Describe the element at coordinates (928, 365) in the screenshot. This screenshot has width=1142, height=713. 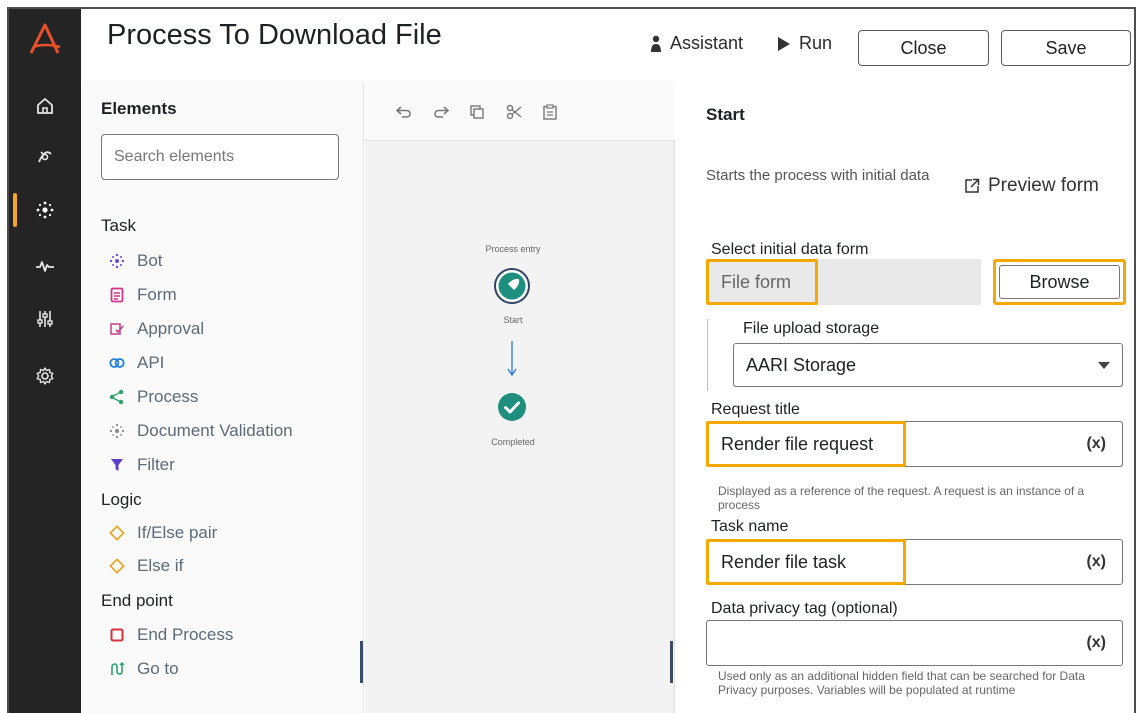
I see `file-upload-storage-select: AARI Storage` at that location.